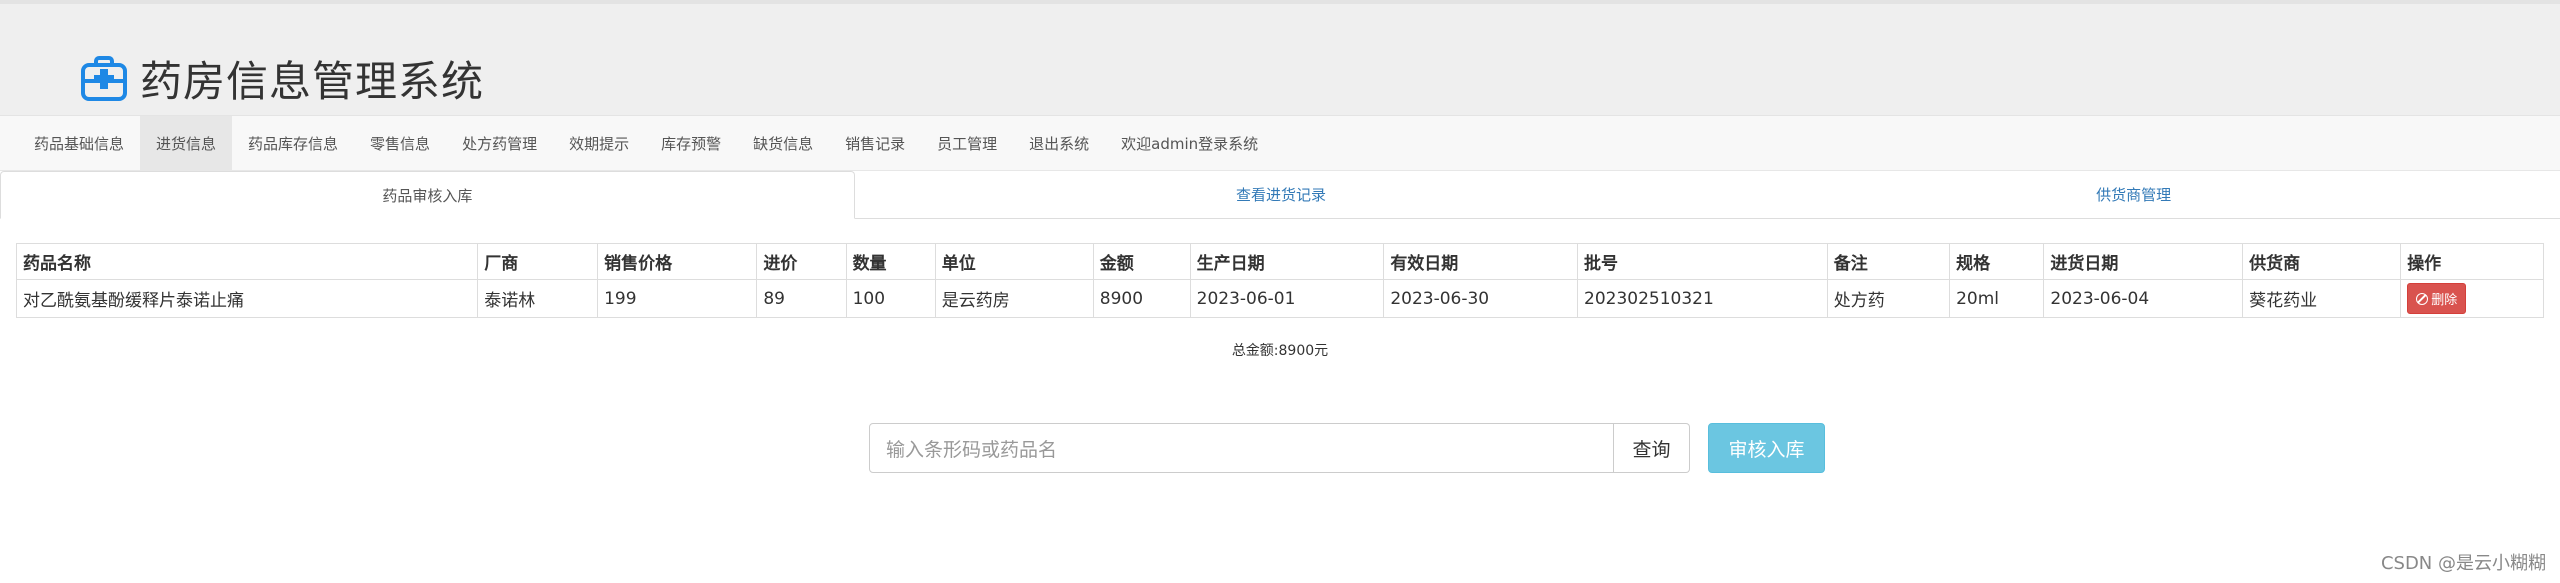 This screenshot has width=2560, height=583. I want to click on table-cell: 泰诺林, so click(538, 298).